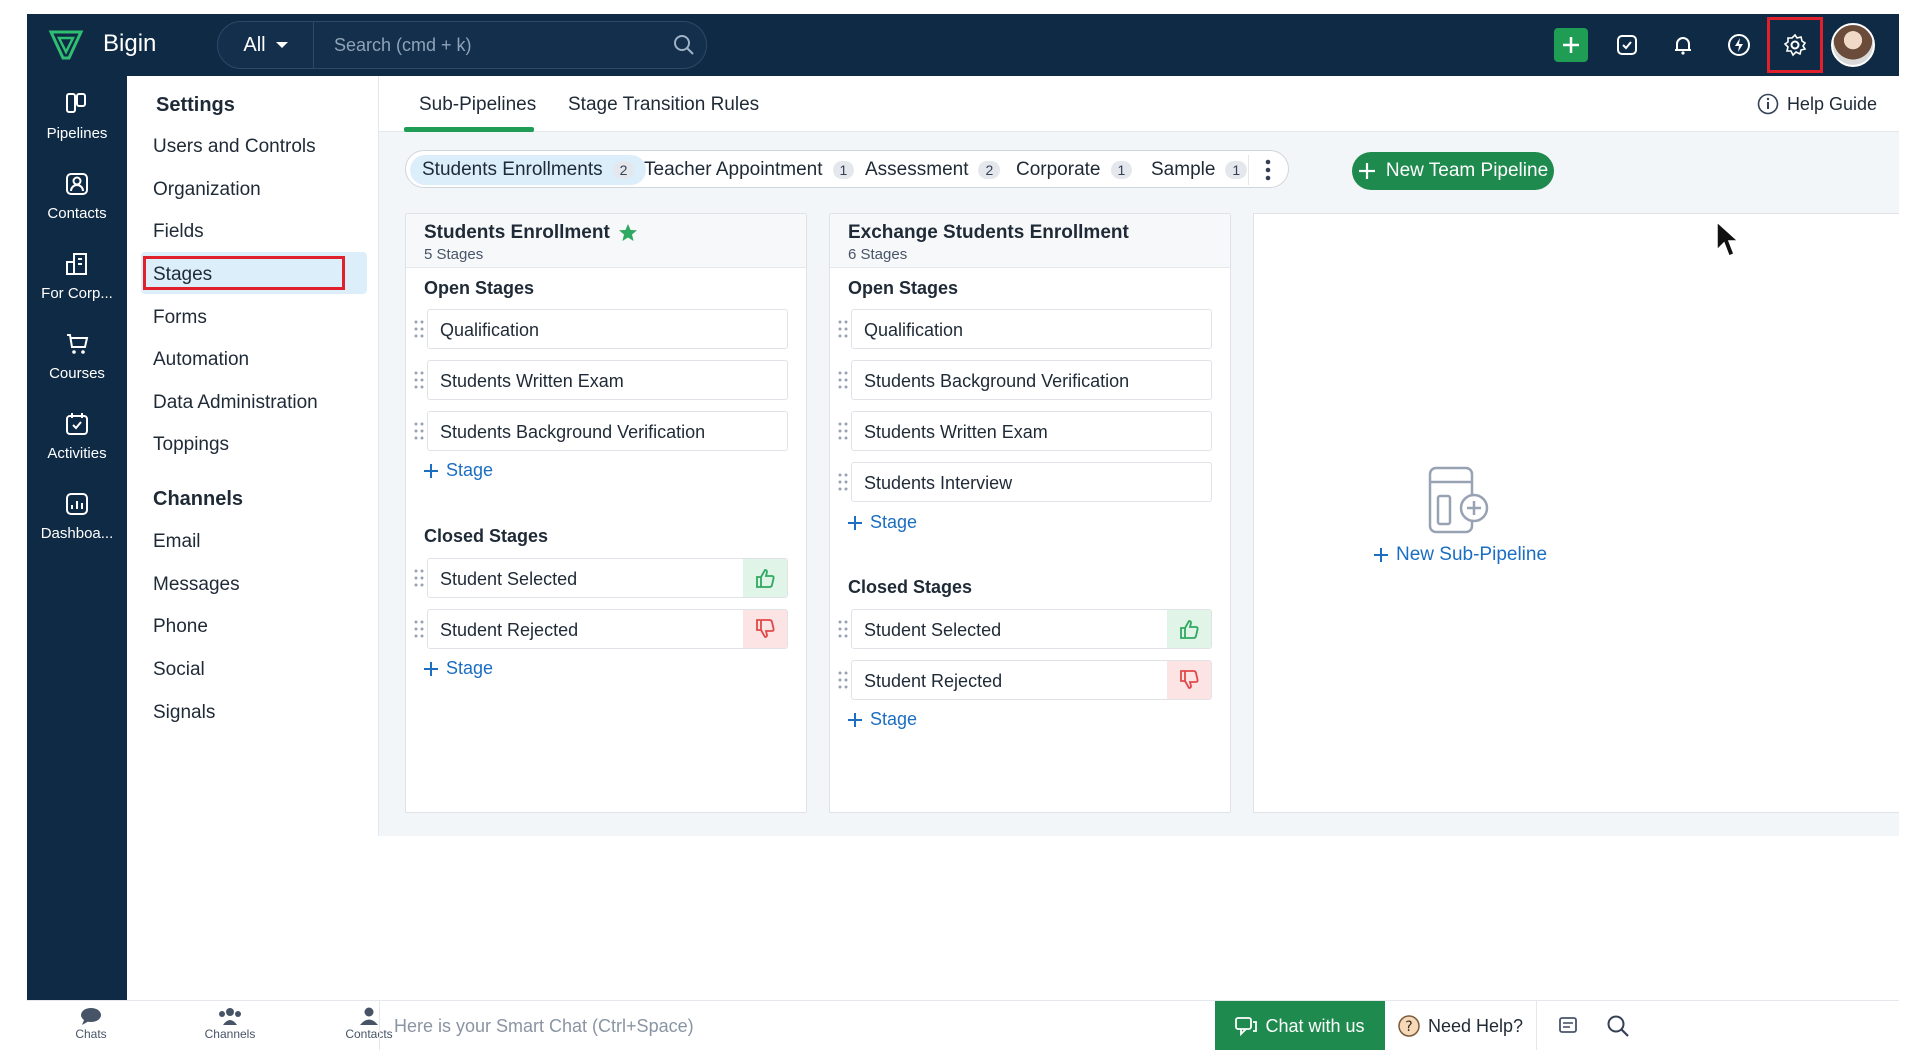 Image resolution: width=1920 pixels, height=1063 pixels. I want to click on stage-row: Students Interview, so click(1025, 482).